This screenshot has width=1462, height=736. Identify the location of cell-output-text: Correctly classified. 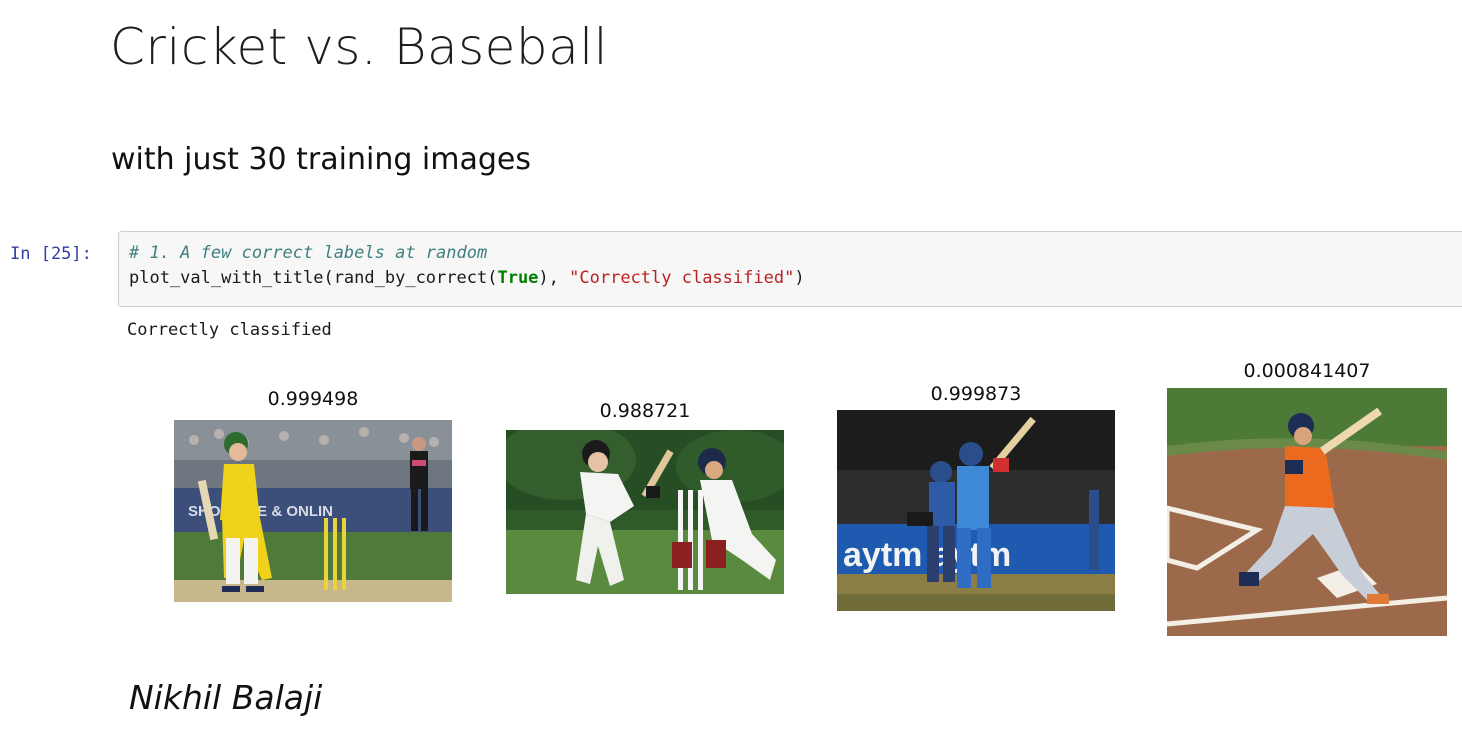
(229, 330).